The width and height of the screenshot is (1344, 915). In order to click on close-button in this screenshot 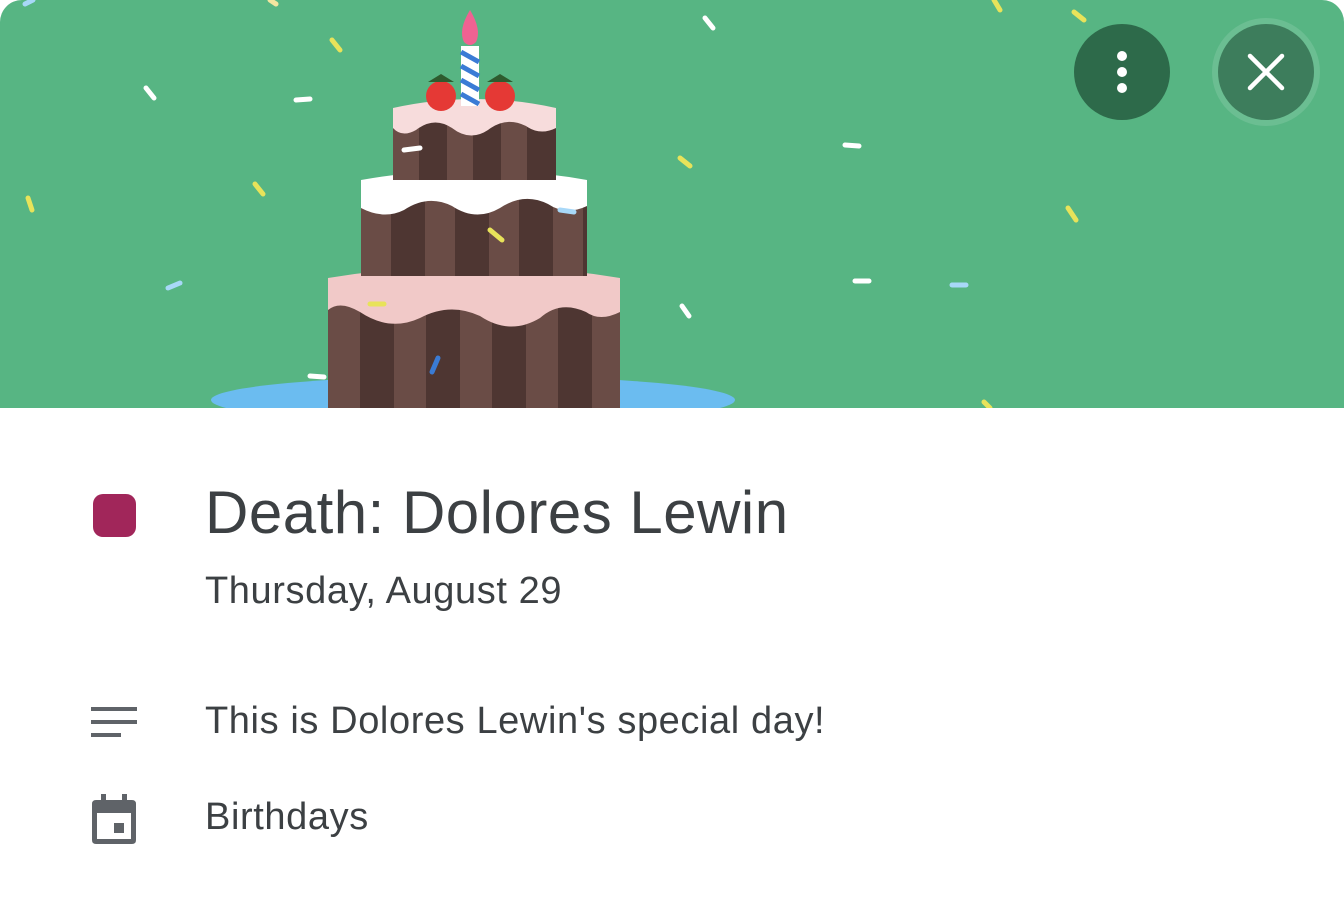, I will do `click(1266, 72)`.